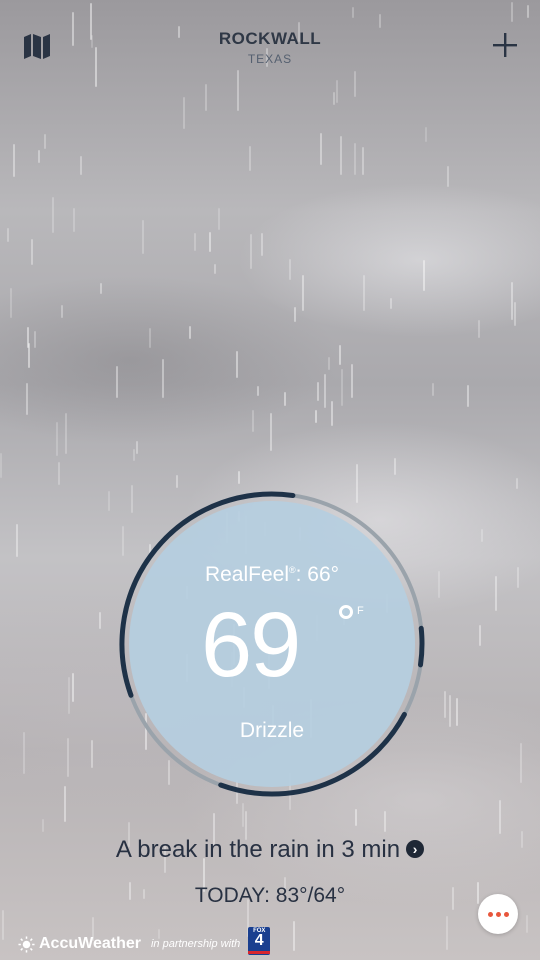 Image resolution: width=540 pixels, height=960 pixels. What do you see at coordinates (415, 849) in the screenshot?
I see `chevron-right-icon: ›` at bounding box center [415, 849].